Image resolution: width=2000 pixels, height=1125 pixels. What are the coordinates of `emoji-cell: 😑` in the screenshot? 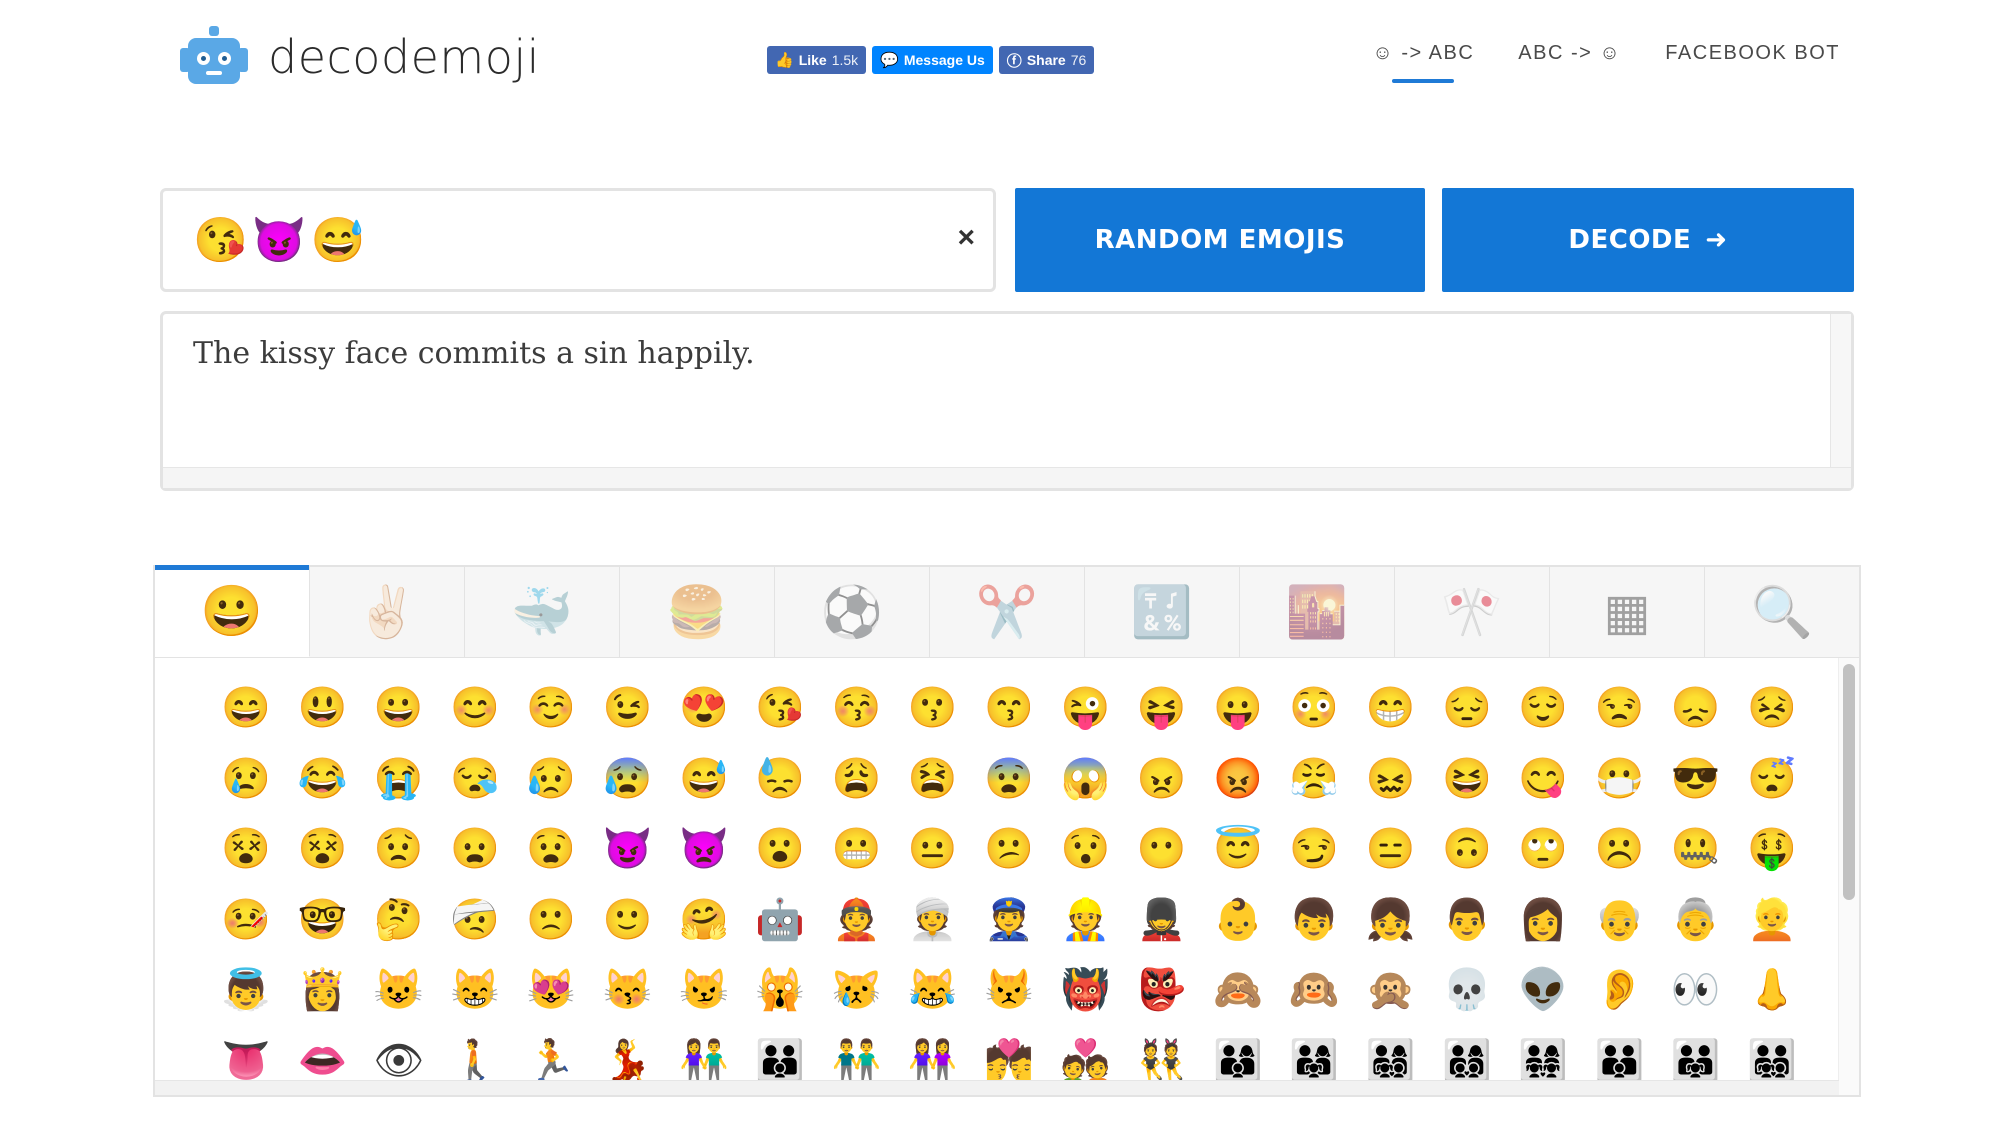 It's located at (1390, 849).